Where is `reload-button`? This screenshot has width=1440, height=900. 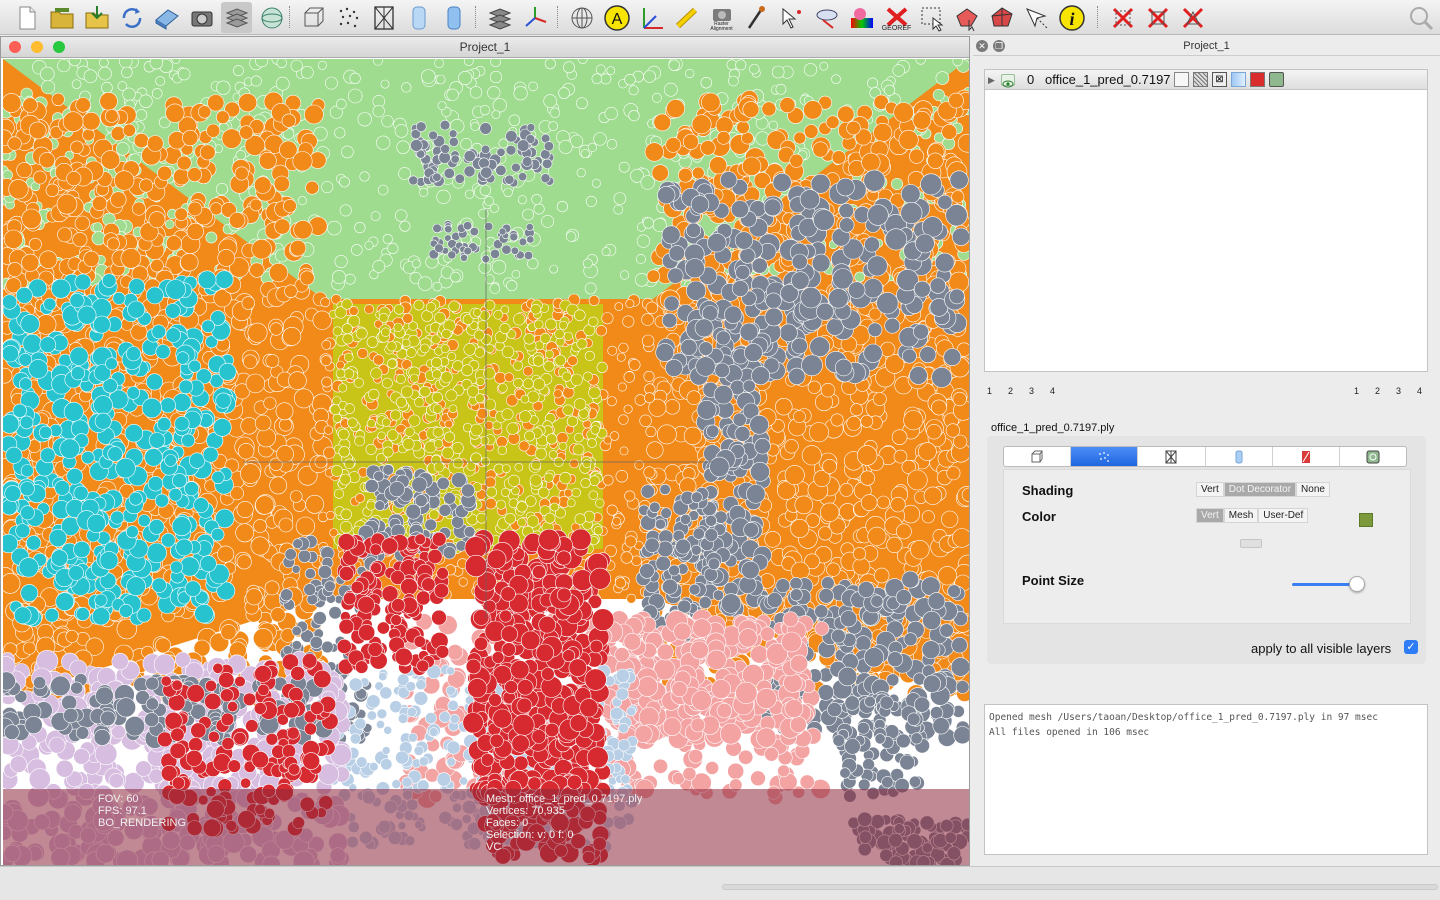 reload-button is located at coordinates (131, 17).